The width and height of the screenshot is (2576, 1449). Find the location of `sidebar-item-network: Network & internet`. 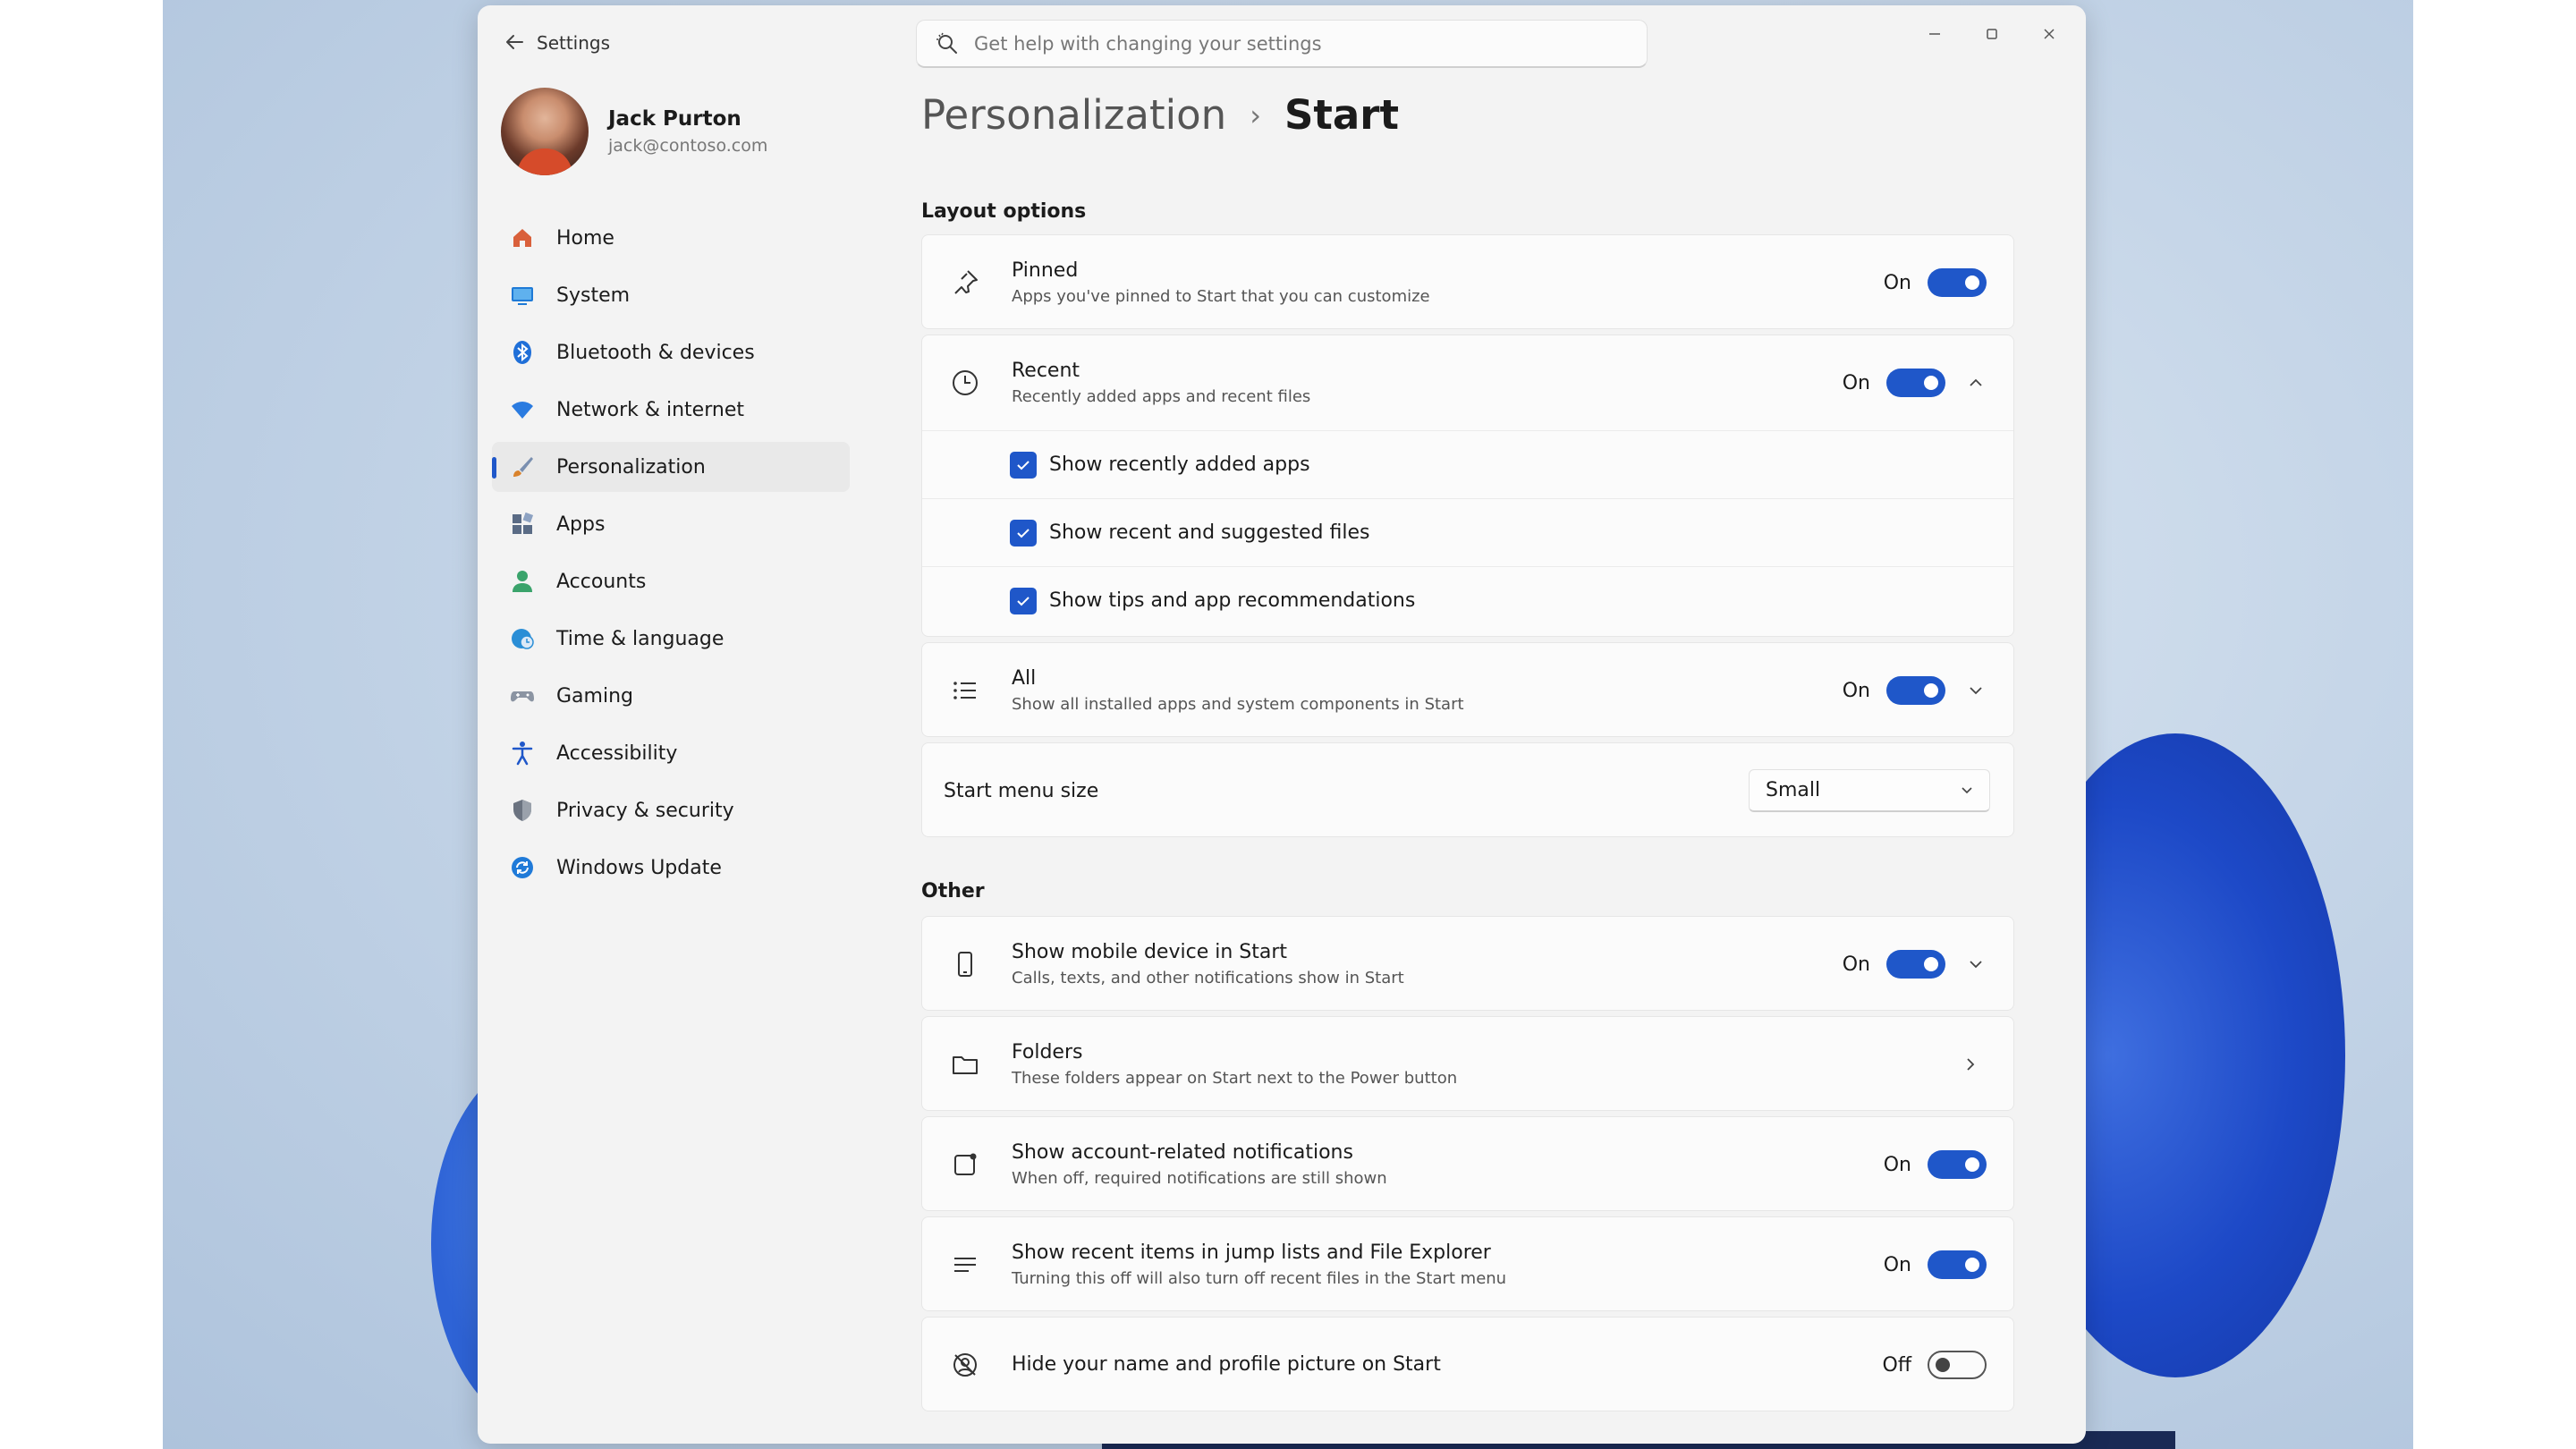

sidebar-item-network: Network & internet is located at coordinates (671, 410).